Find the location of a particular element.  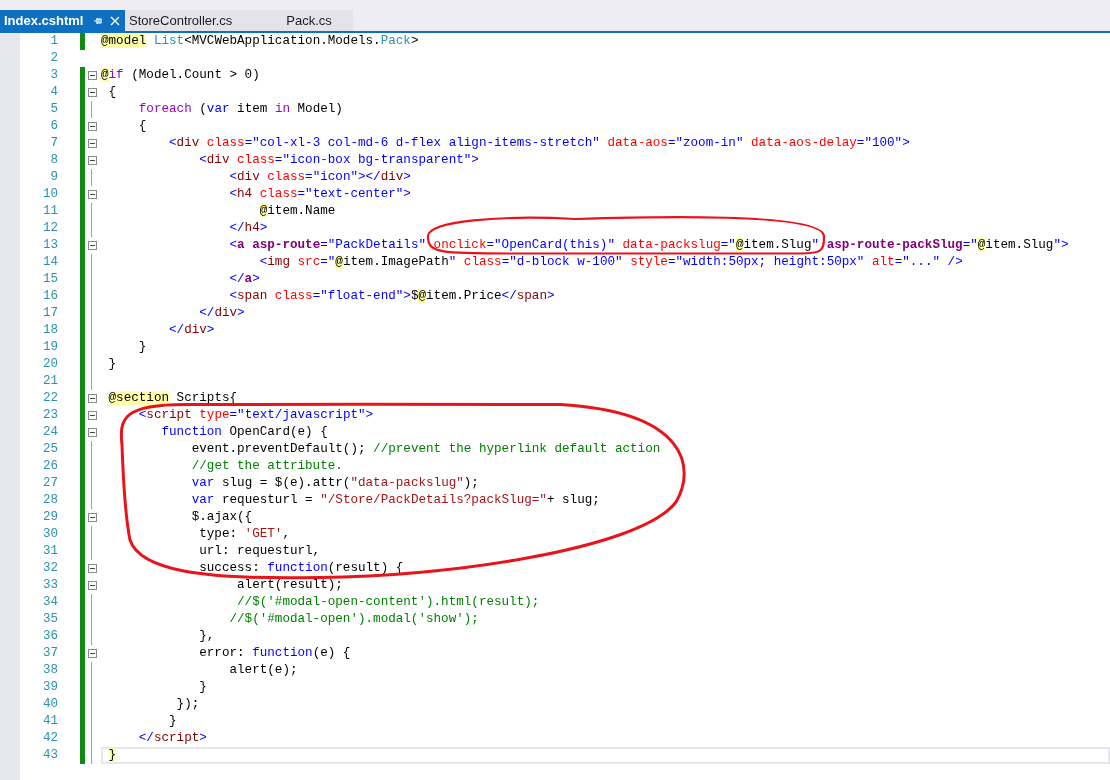

code-line: //$('#modal-open').modal('show'); is located at coordinates (353, 619).